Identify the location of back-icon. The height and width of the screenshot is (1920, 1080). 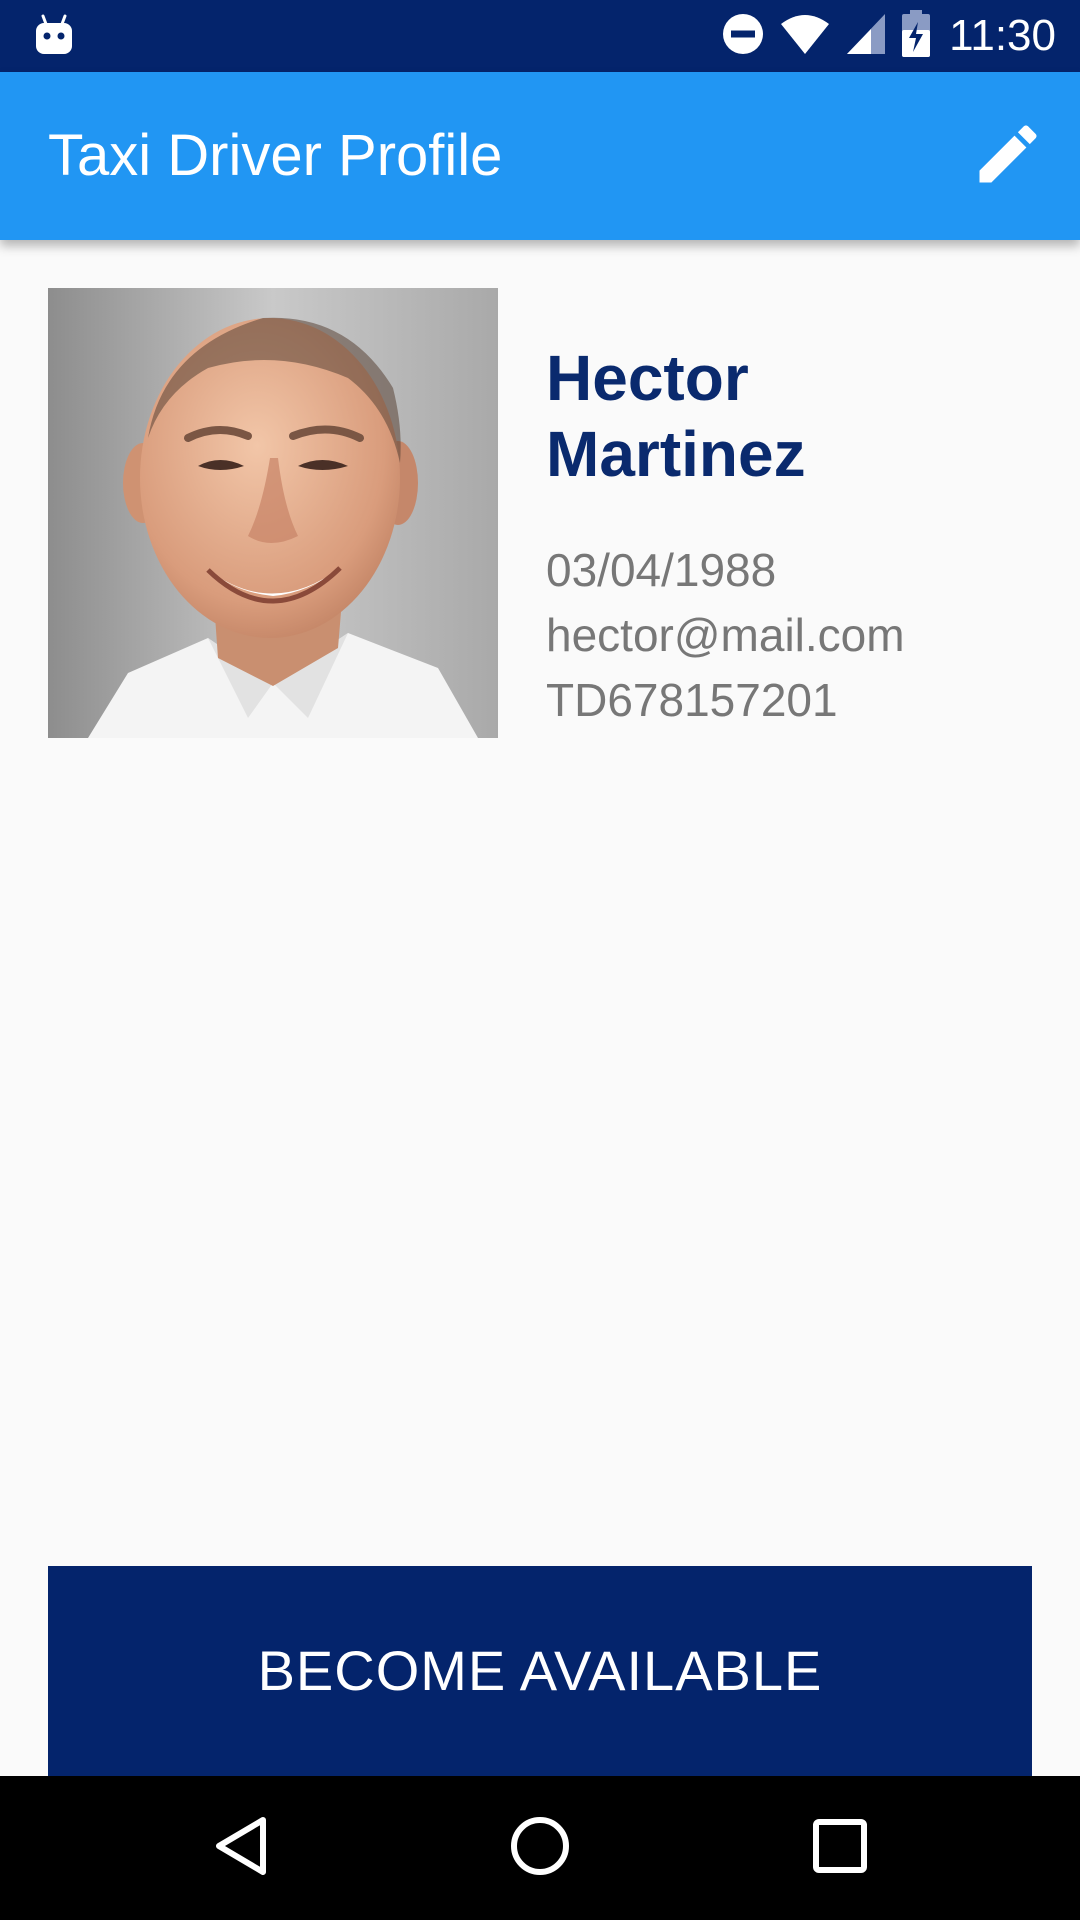
(241, 1848).